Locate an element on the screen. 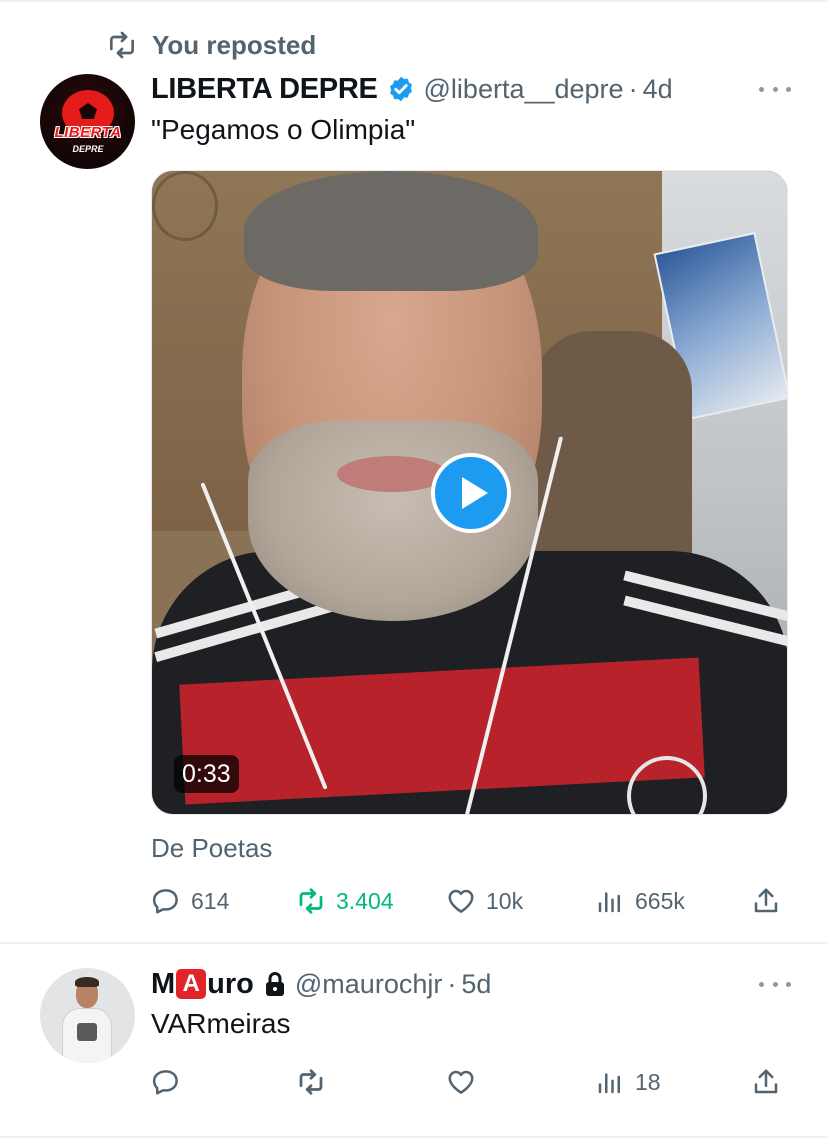 This screenshot has width=828, height=1139. handle: @maurochjr is located at coordinates (368, 984).